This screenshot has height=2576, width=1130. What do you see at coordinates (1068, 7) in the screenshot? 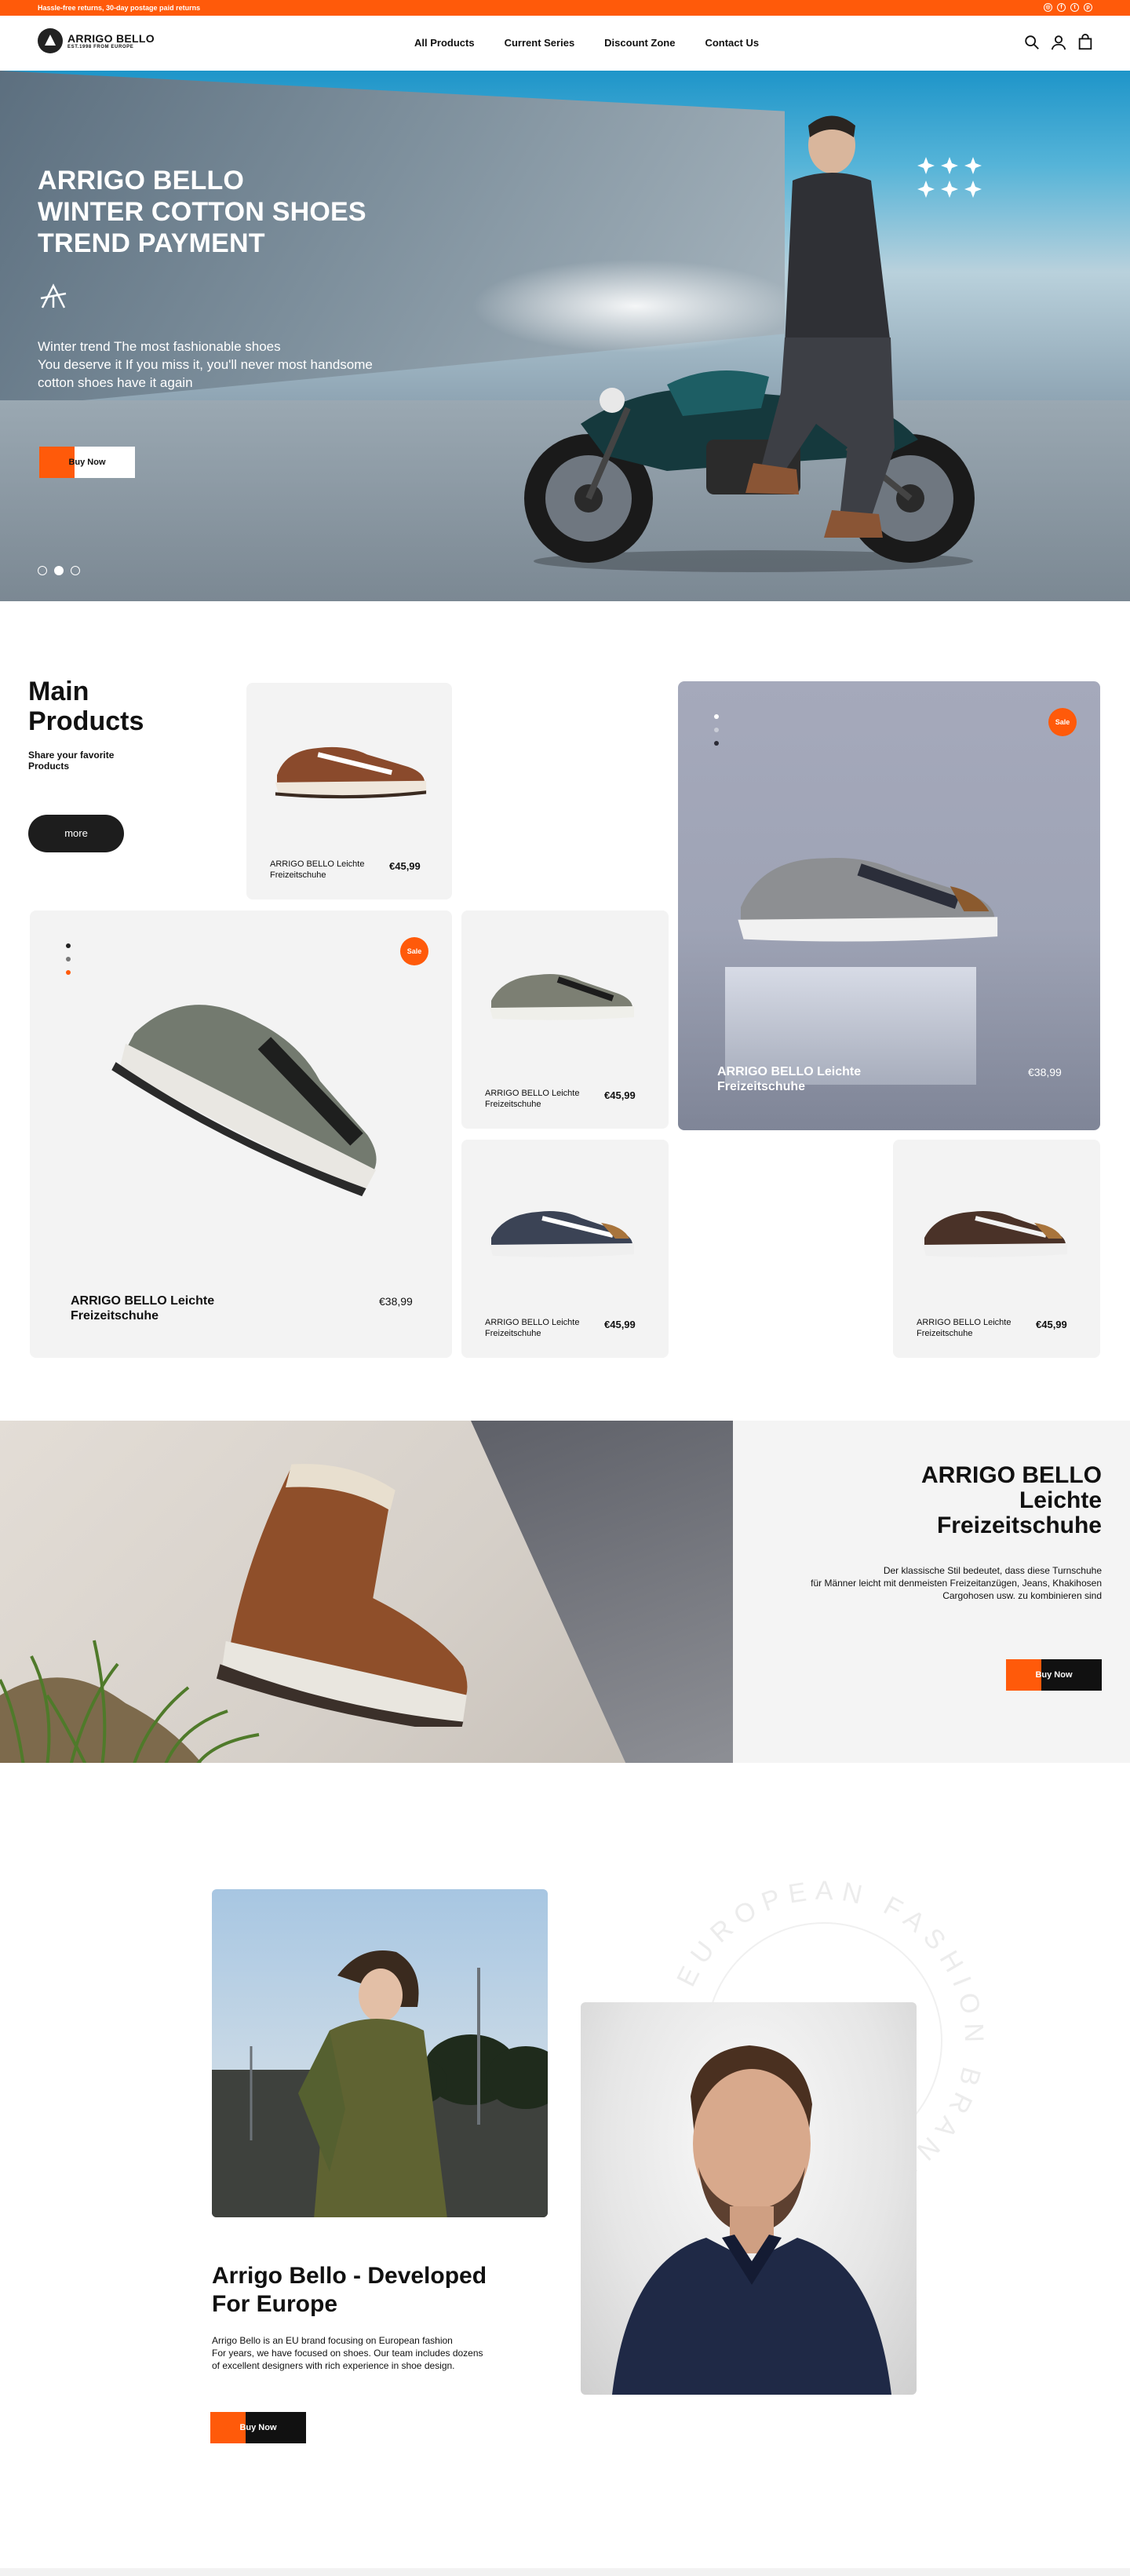
I see `social-links: ◎ f t p` at bounding box center [1068, 7].